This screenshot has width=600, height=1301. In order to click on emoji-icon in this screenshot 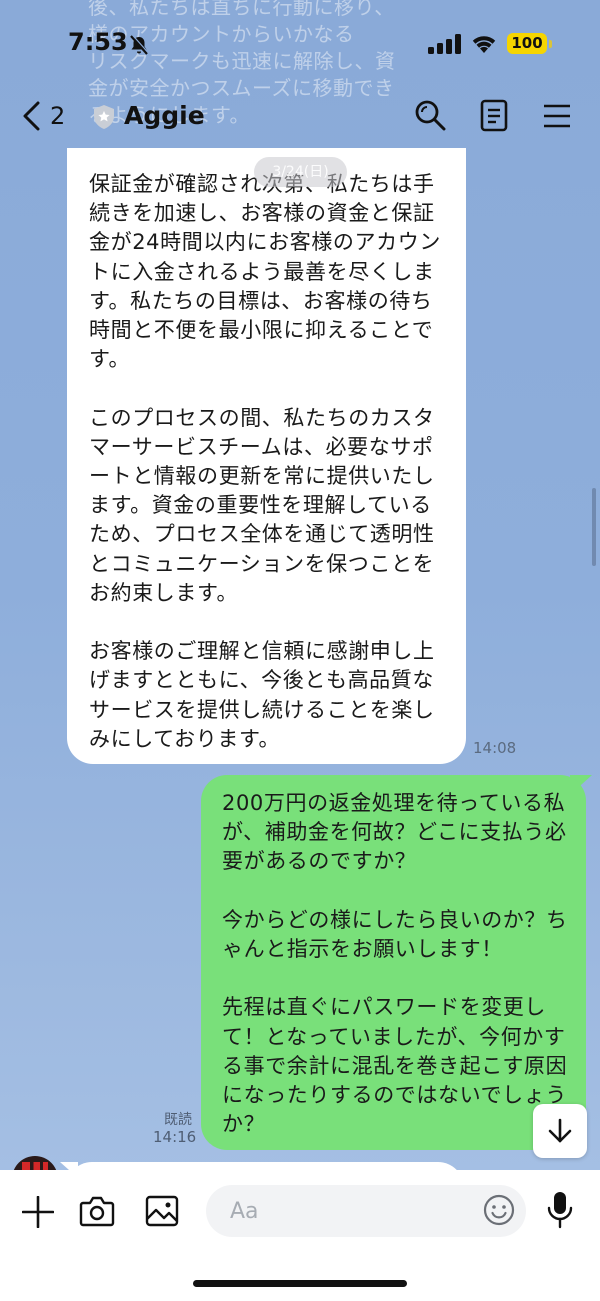, I will do `click(499, 1212)`.